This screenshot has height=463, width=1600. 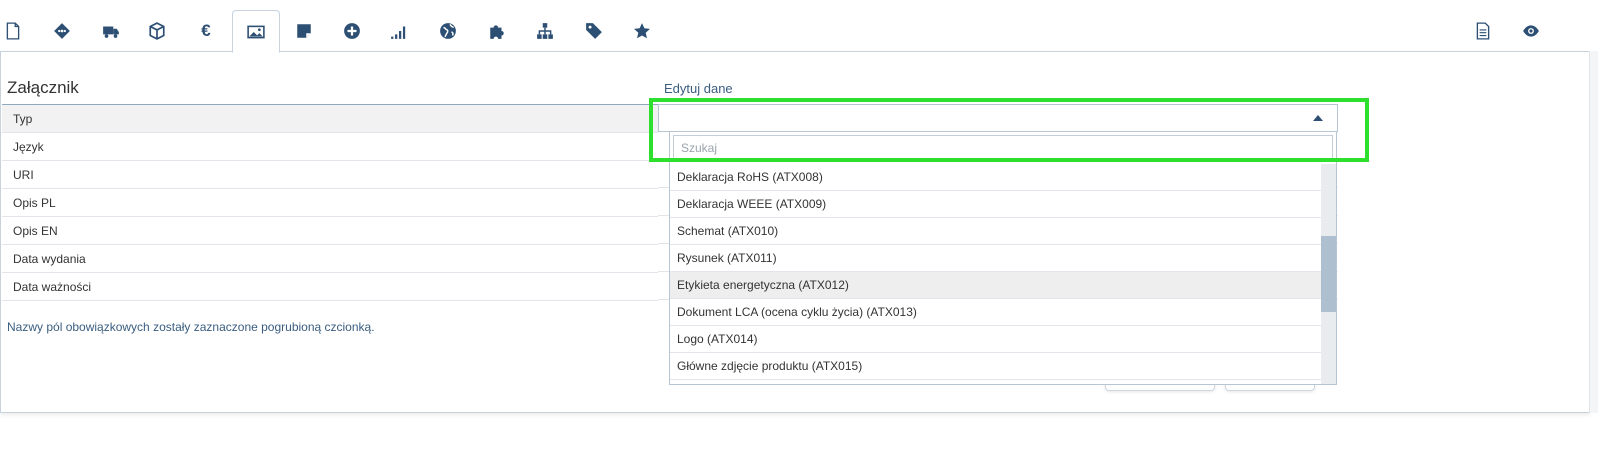 What do you see at coordinates (800, 26) in the screenshot?
I see `tab-bar: €` at bounding box center [800, 26].